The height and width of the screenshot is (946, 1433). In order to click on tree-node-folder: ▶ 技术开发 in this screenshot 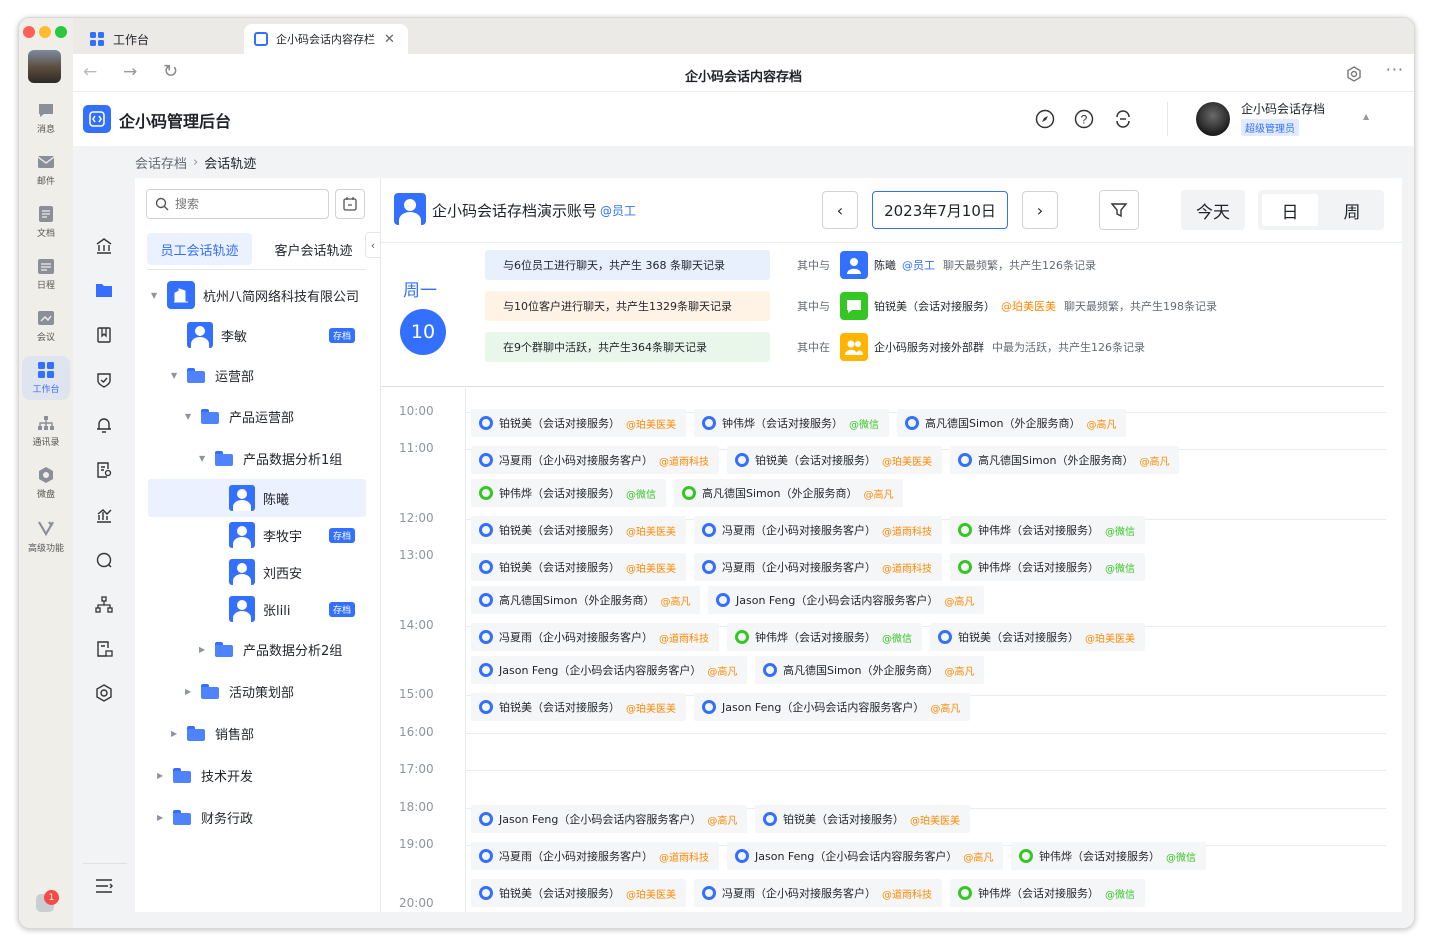, I will do `click(205, 775)`.